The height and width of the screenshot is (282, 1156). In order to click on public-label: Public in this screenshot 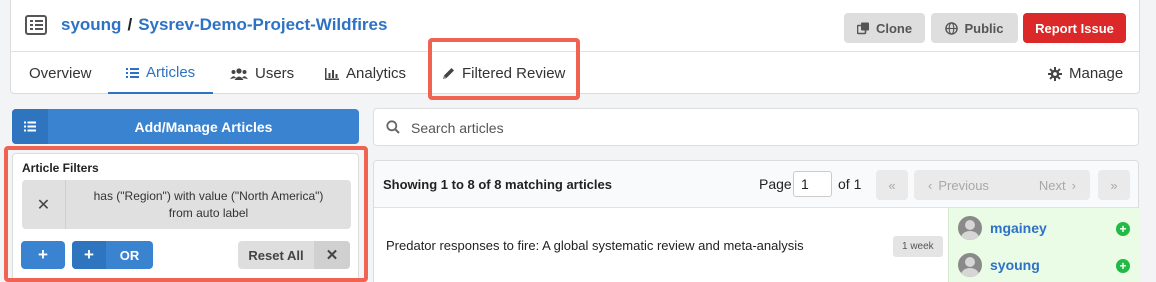, I will do `click(984, 28)`.